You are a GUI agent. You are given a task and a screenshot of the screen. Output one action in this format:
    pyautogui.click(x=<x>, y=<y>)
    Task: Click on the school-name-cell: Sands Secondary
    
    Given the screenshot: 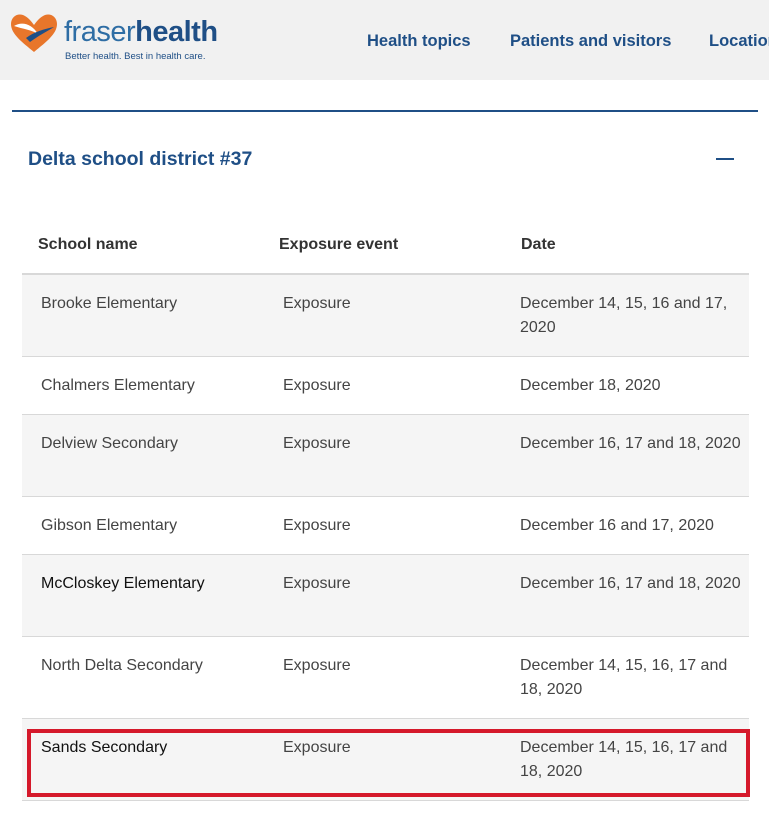 What is the action you would take?
    pyautogui.click(x=104, y=747)
    